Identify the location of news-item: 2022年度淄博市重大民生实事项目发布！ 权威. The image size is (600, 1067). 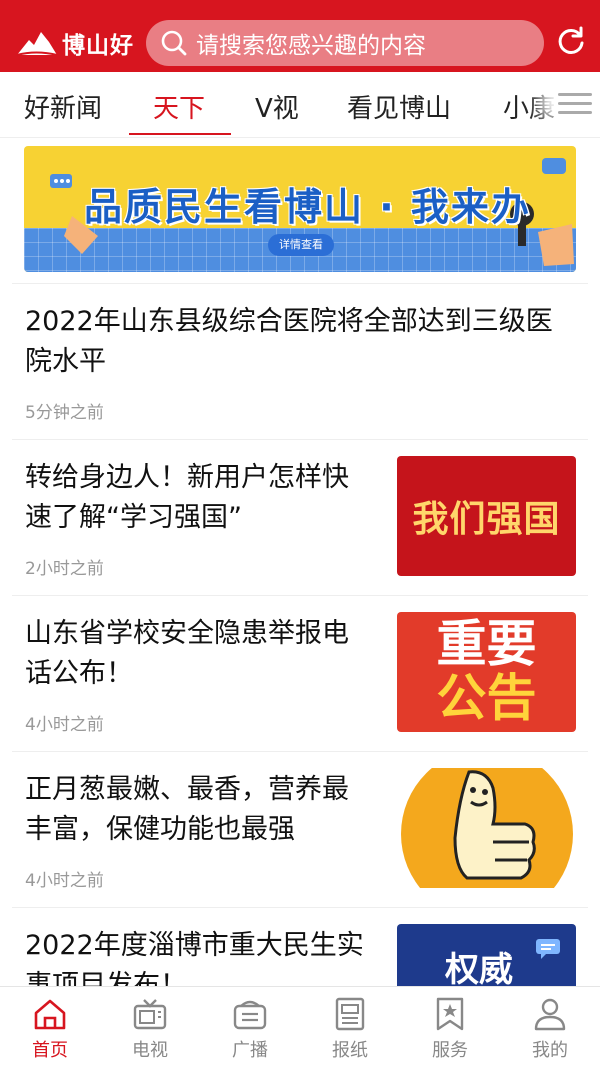
(300, 975).